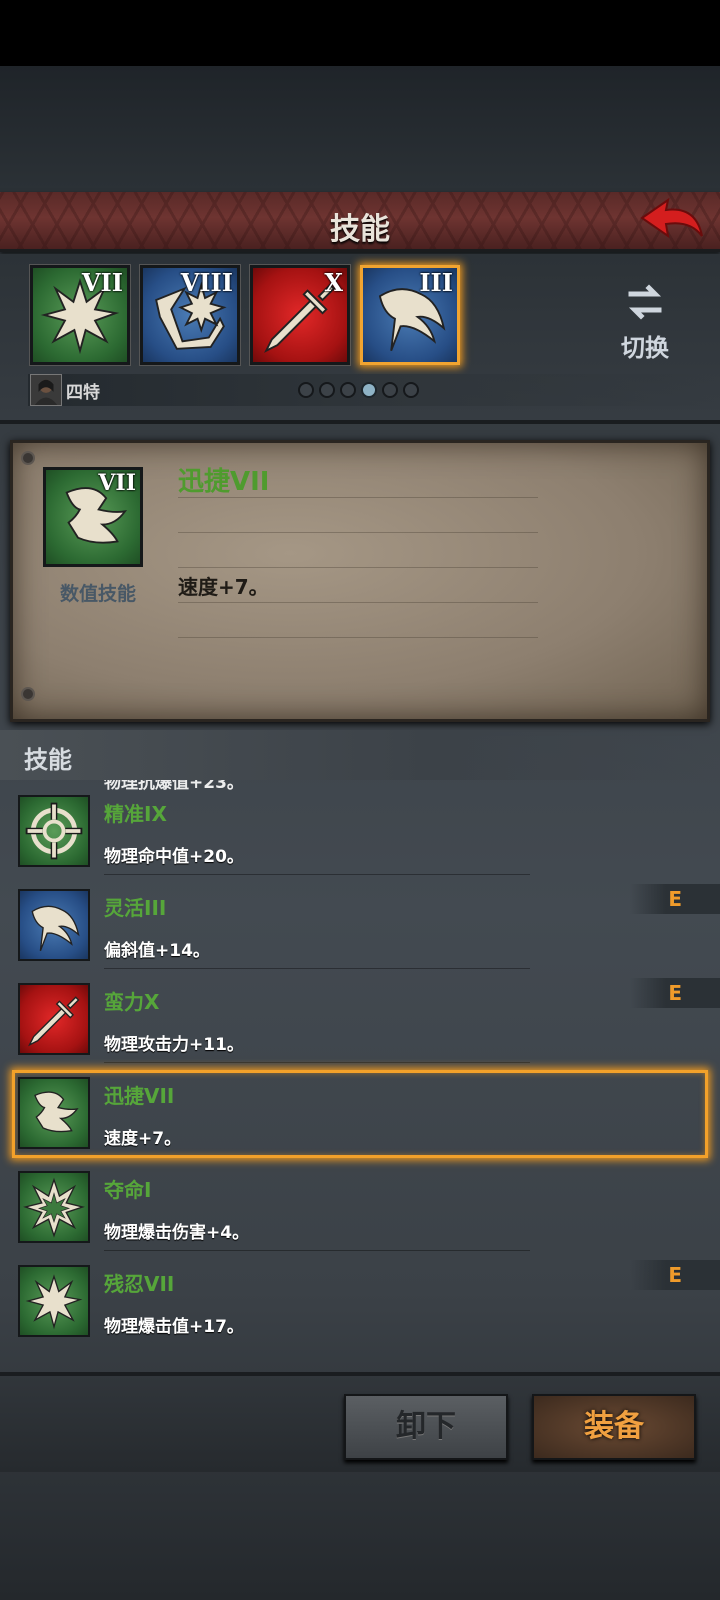 The height and width of the screenshot is (1600, 720). I want to click on burst-icon, so click(54, 1301).